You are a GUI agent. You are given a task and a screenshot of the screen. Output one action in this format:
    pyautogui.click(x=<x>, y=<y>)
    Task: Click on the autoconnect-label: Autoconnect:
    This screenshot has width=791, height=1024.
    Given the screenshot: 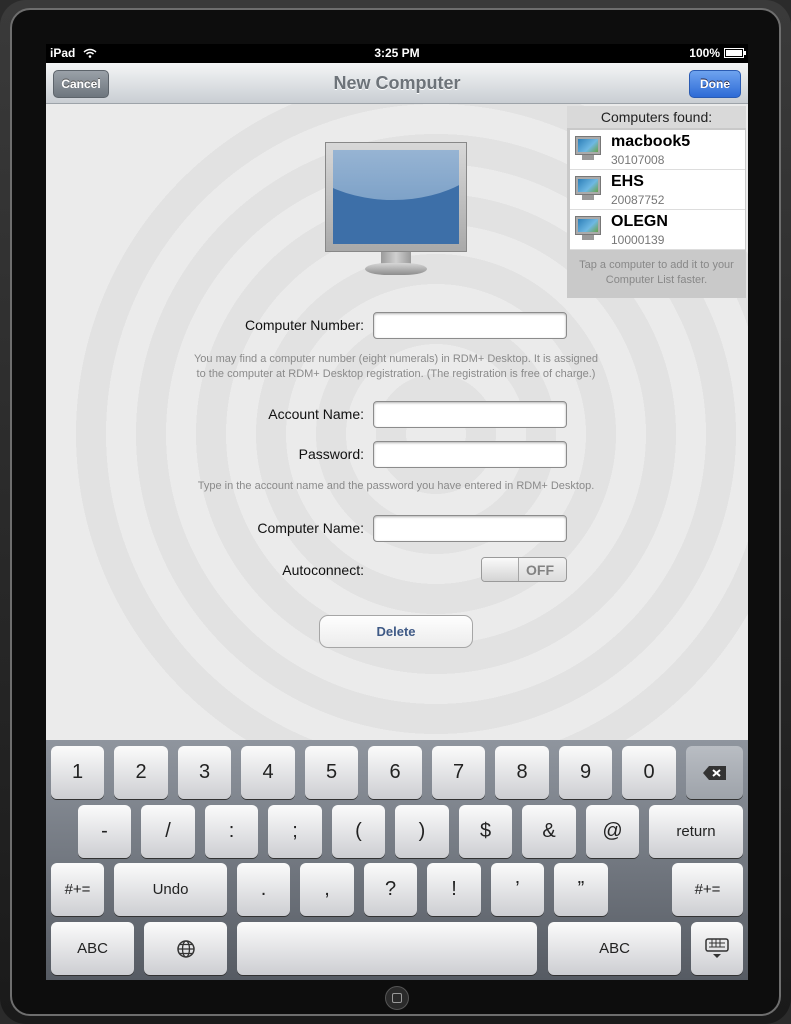 What is the action you would take?
    pyautogui.click(x=323, y=570)
    